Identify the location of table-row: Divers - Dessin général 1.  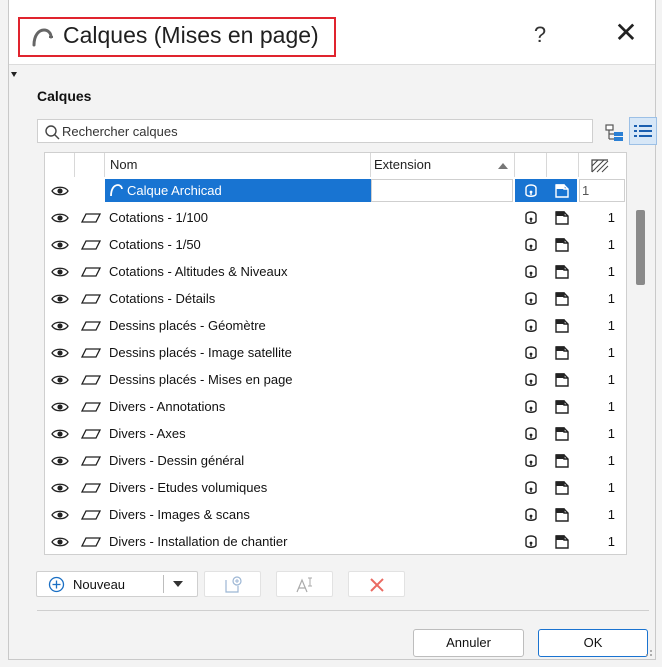
(335, 460).